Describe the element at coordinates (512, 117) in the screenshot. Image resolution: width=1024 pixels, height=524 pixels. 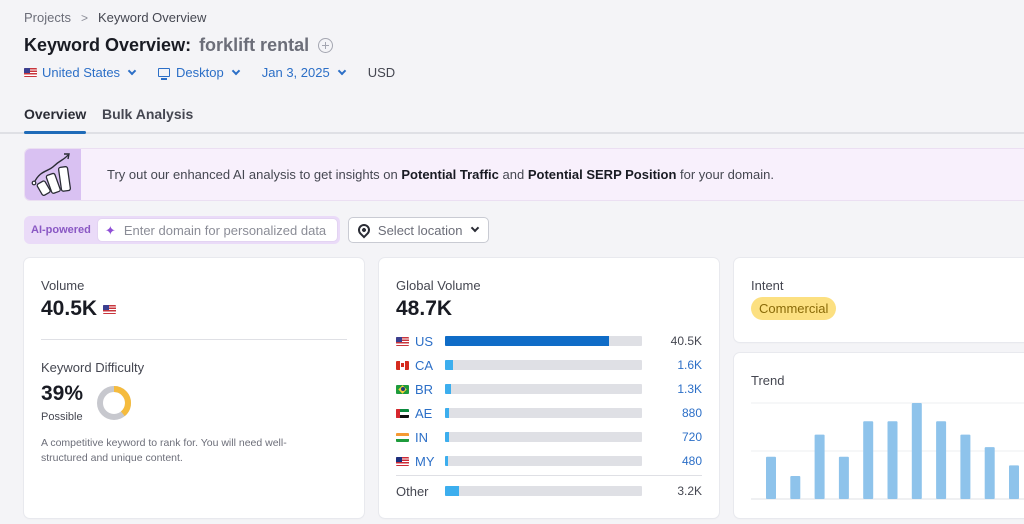
I see `tab-bar: Overview Bulk Analysis` at that location.